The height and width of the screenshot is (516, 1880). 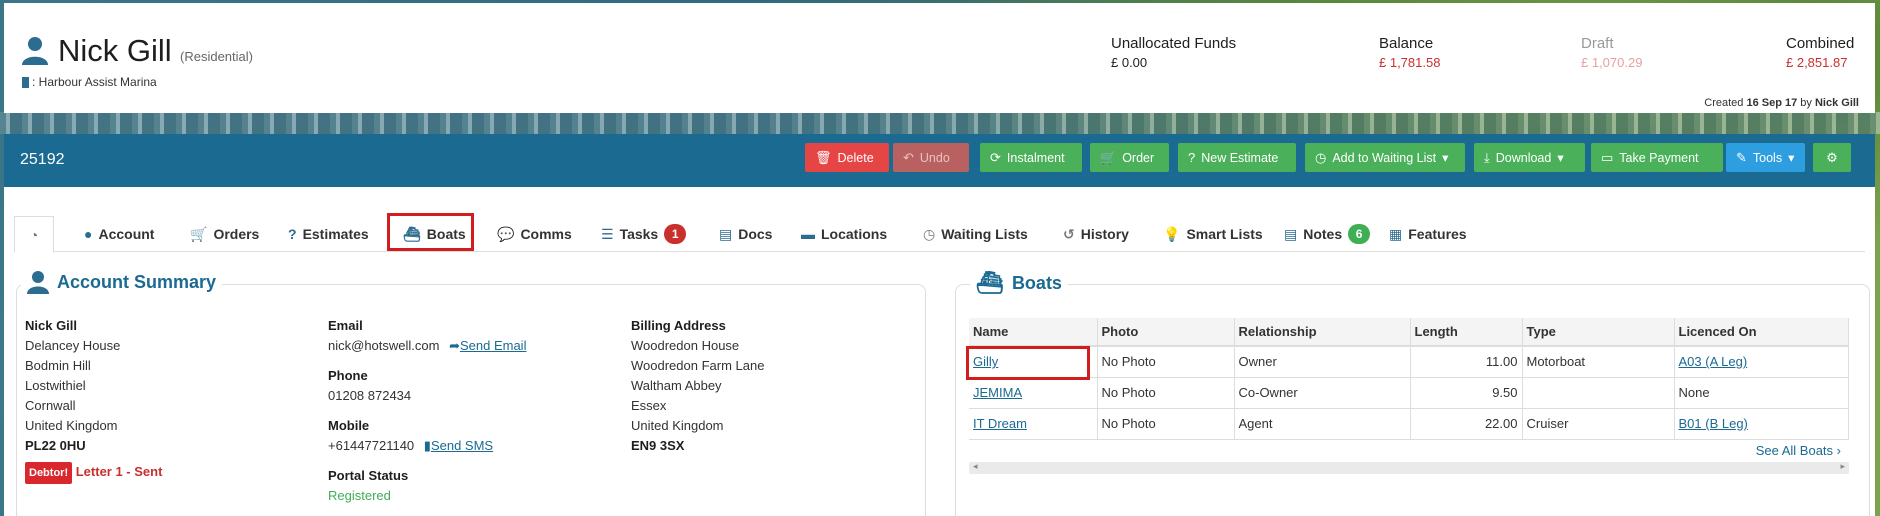 What do you see at coordinates (677, 425) in the screenshot?
I see `billing-line: United Kingdom` at bounding box center [677, 425].